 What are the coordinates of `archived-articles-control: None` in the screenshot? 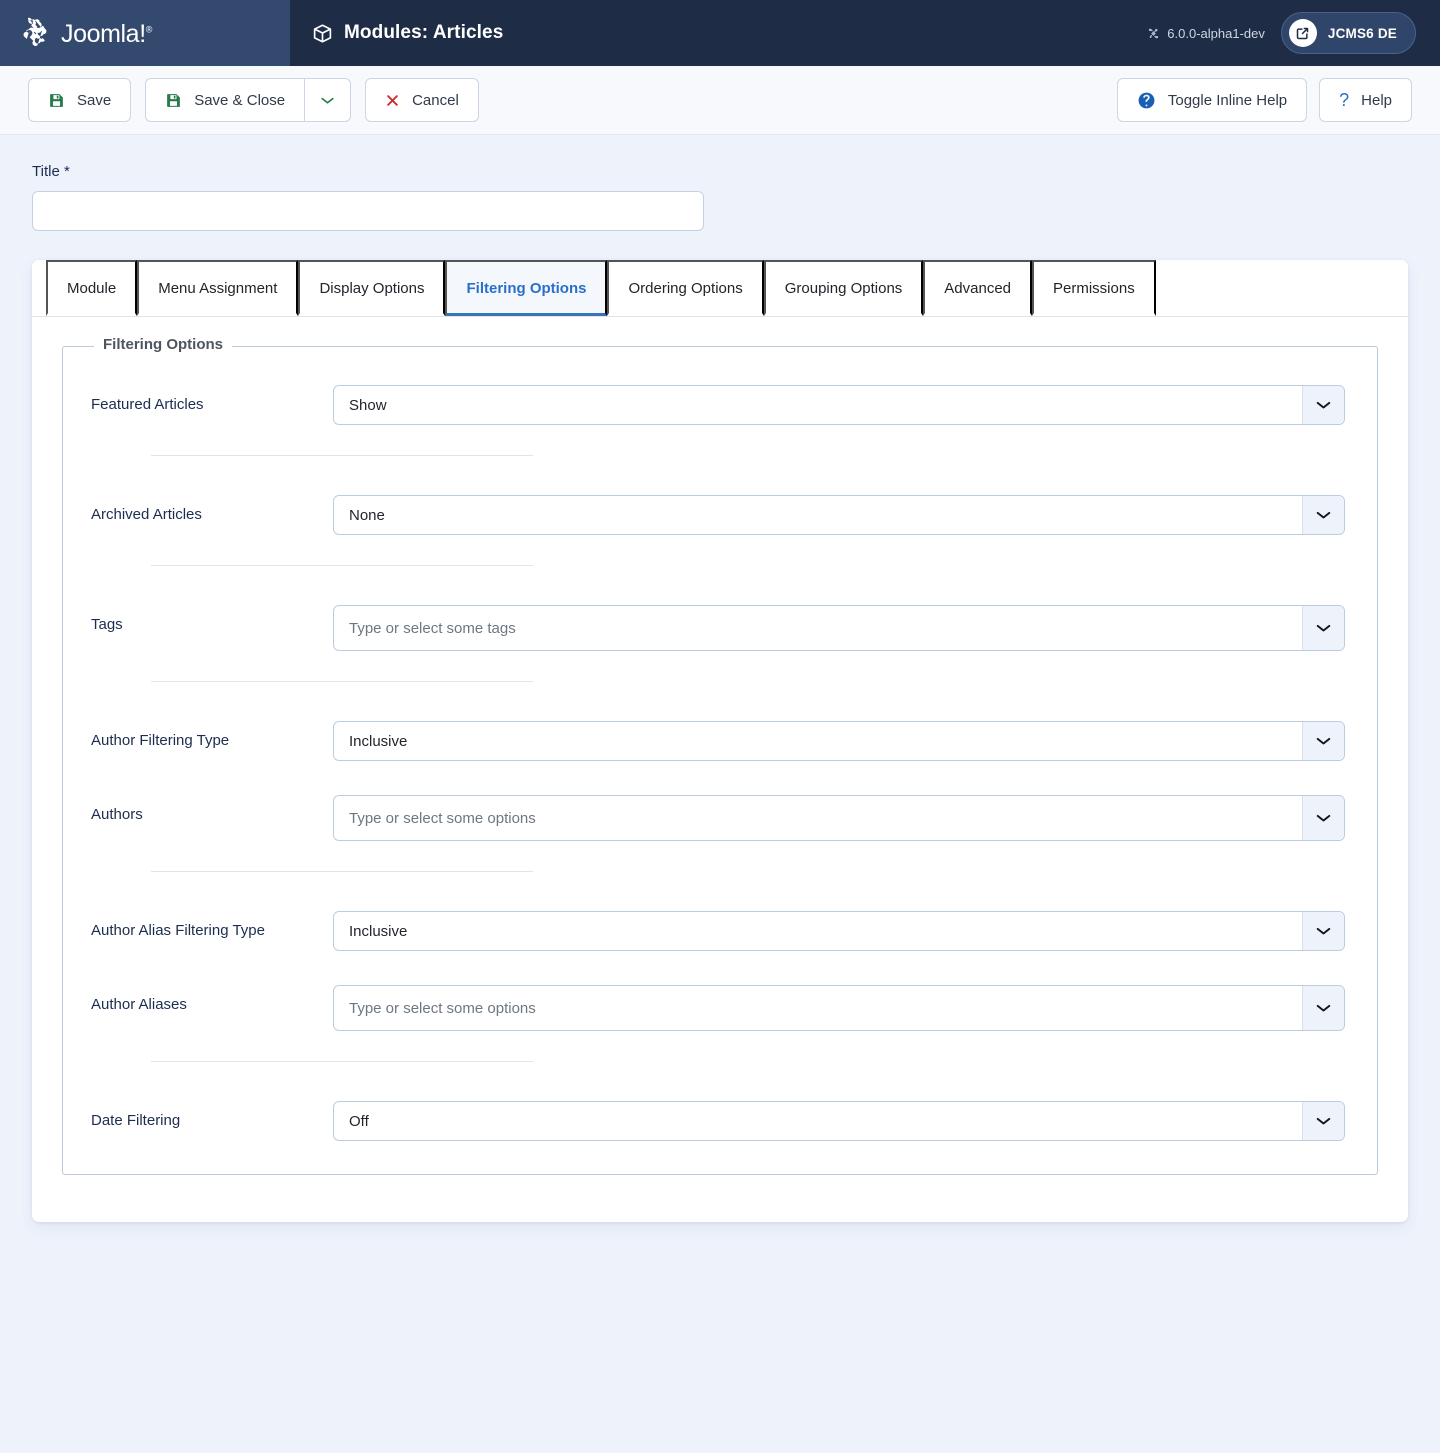 It's located at (839, 515).